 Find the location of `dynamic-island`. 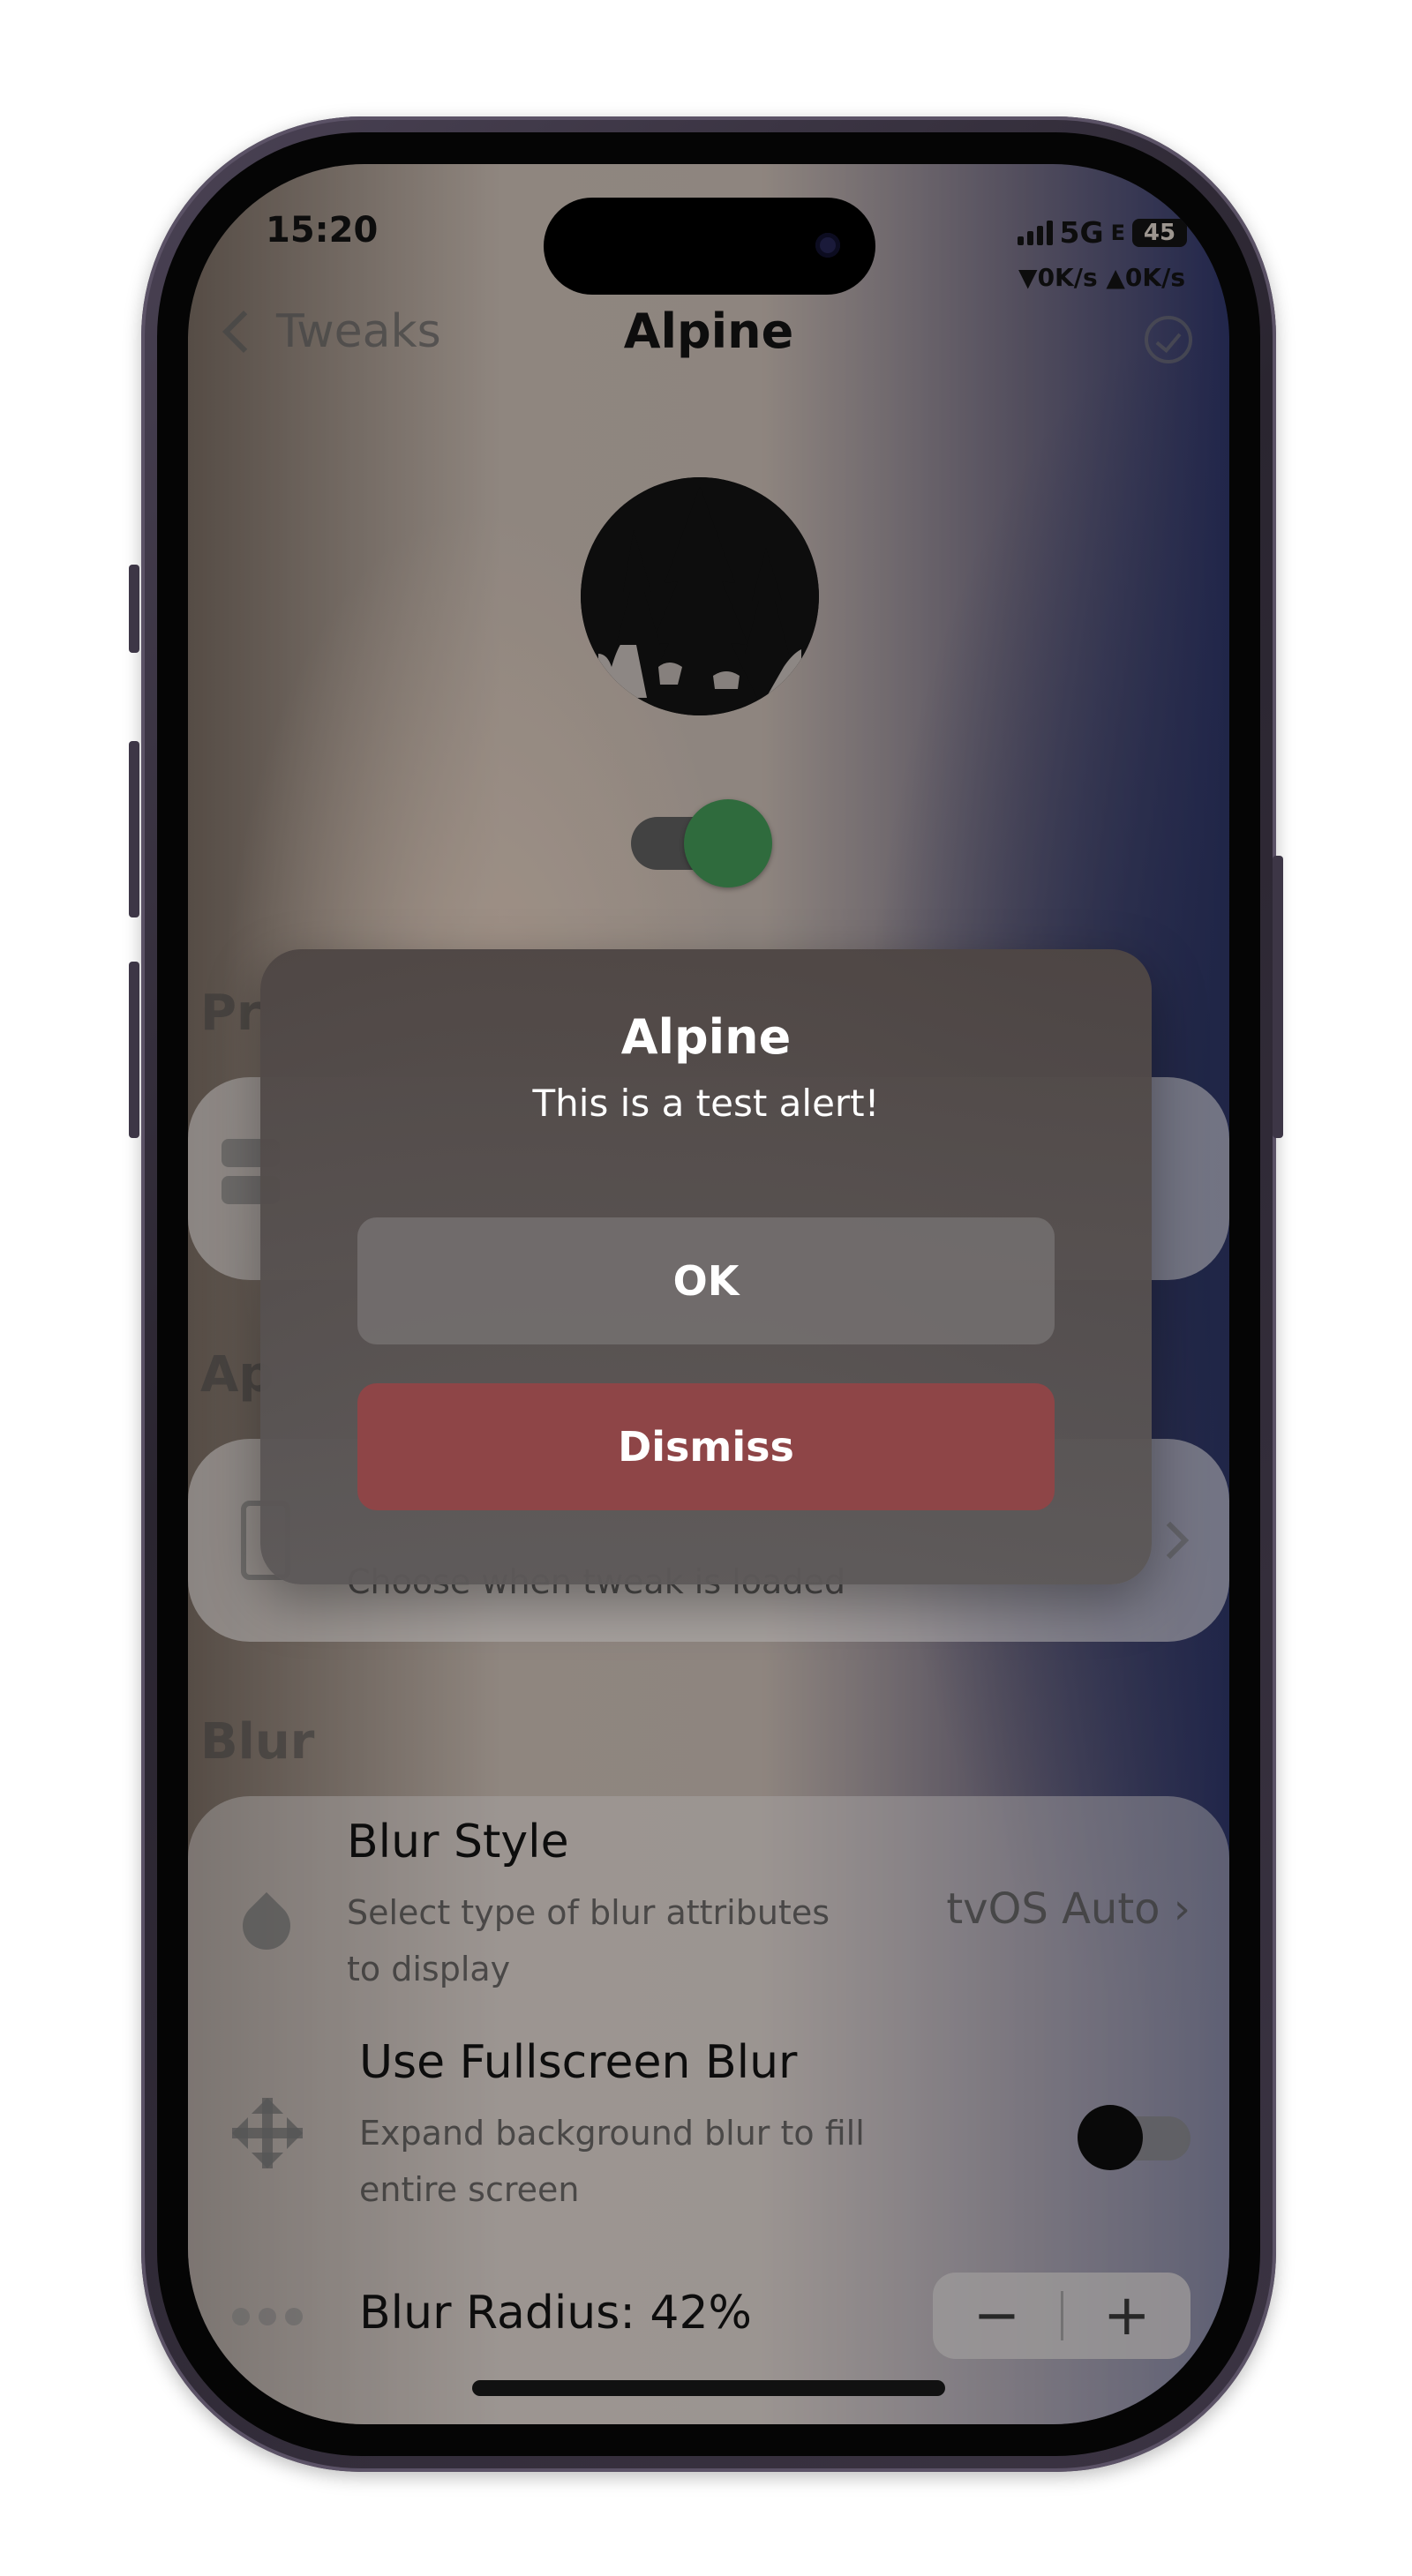

dynamic-island is located at coordinates (709, 247).